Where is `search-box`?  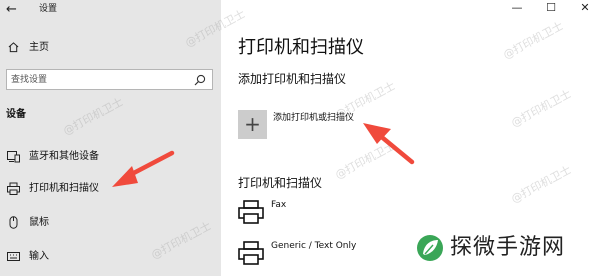
search-box is located at coordinates (109, 79).